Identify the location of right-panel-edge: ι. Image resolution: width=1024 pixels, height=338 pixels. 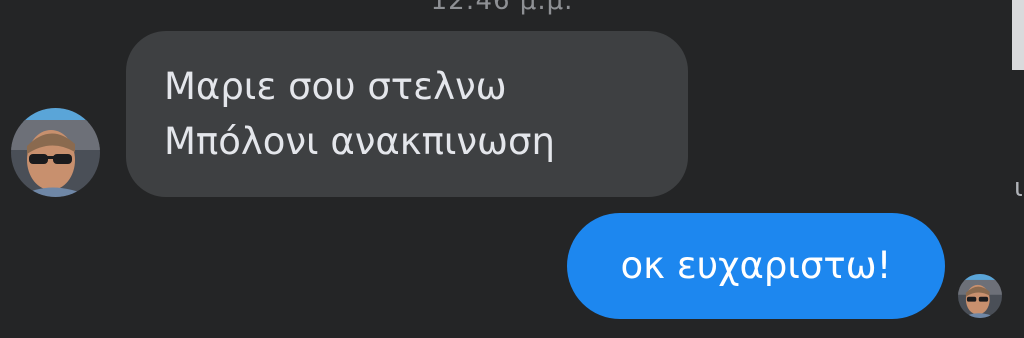
(1018, 169).